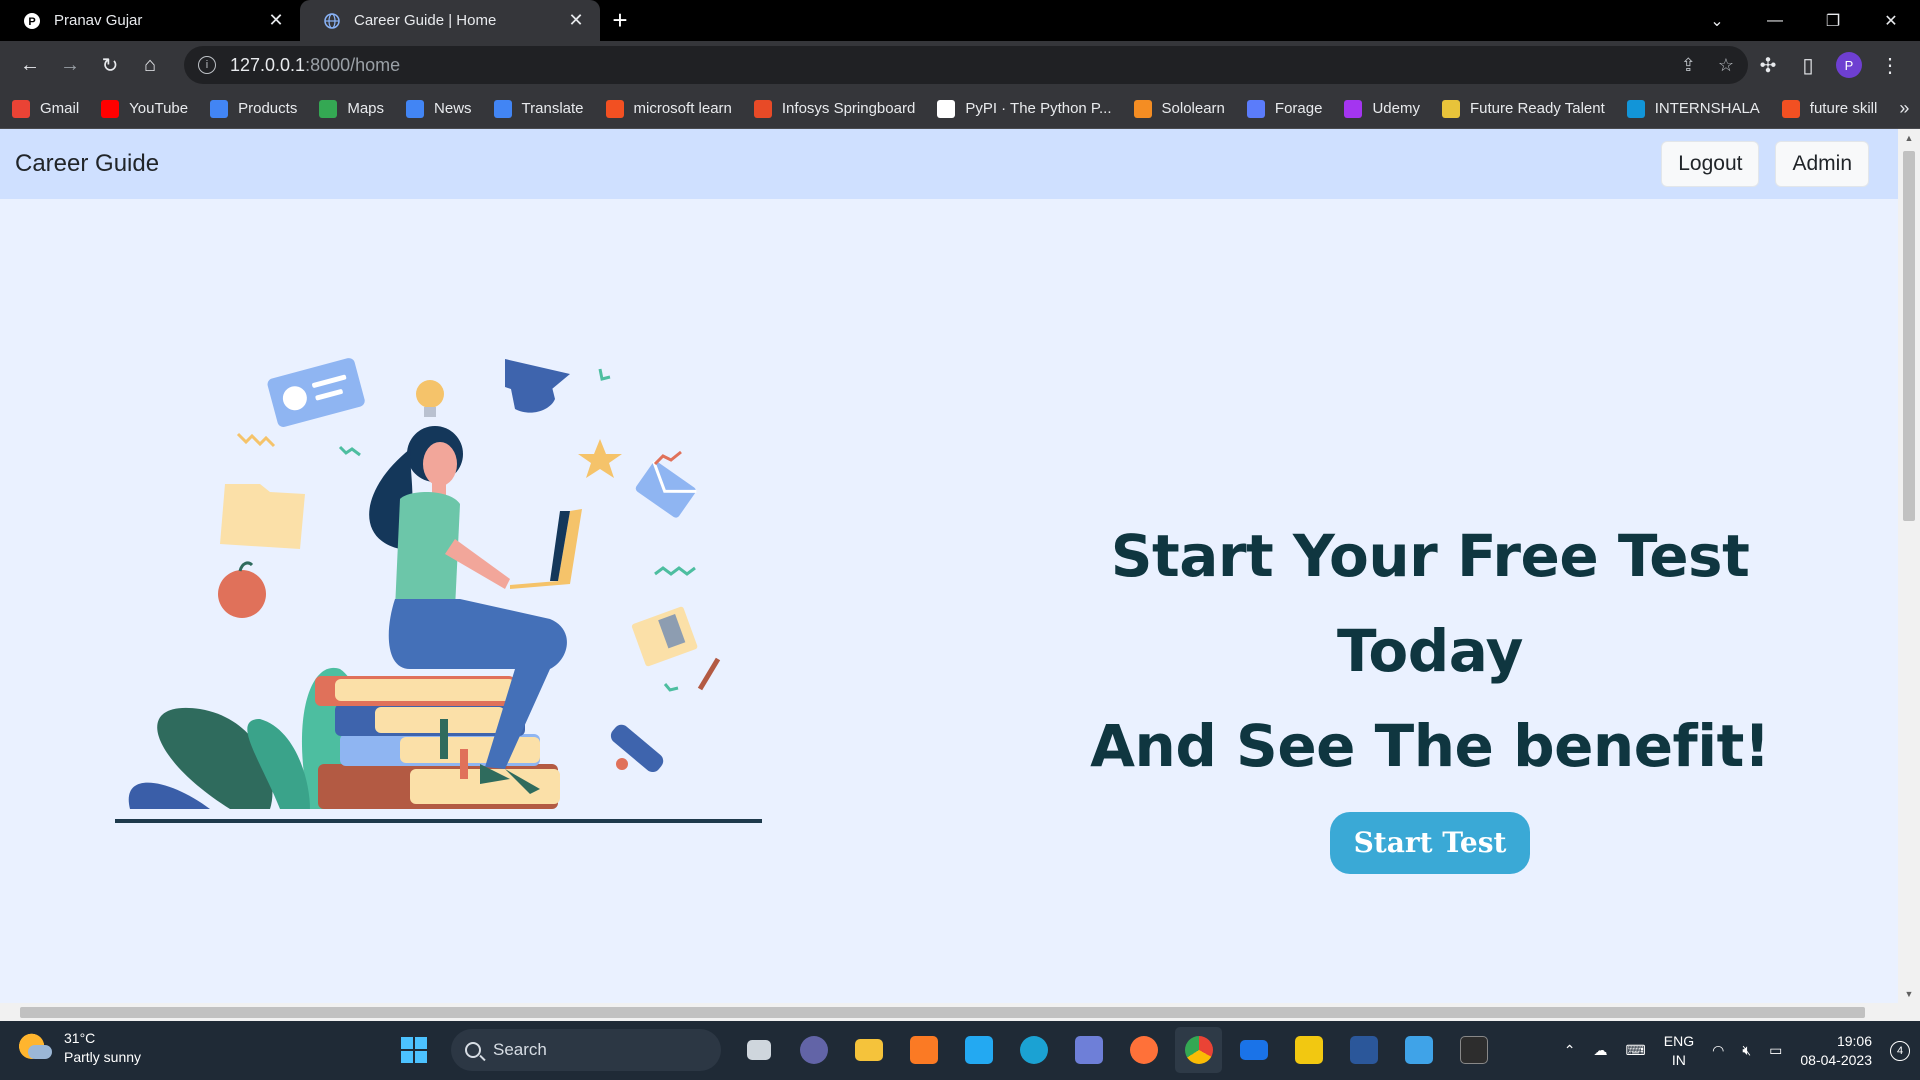  What do you see at coordinates (1382, 108) in the screenshot?
I see `bookmark-item: Udemy` at bounding box center [1382, 108].